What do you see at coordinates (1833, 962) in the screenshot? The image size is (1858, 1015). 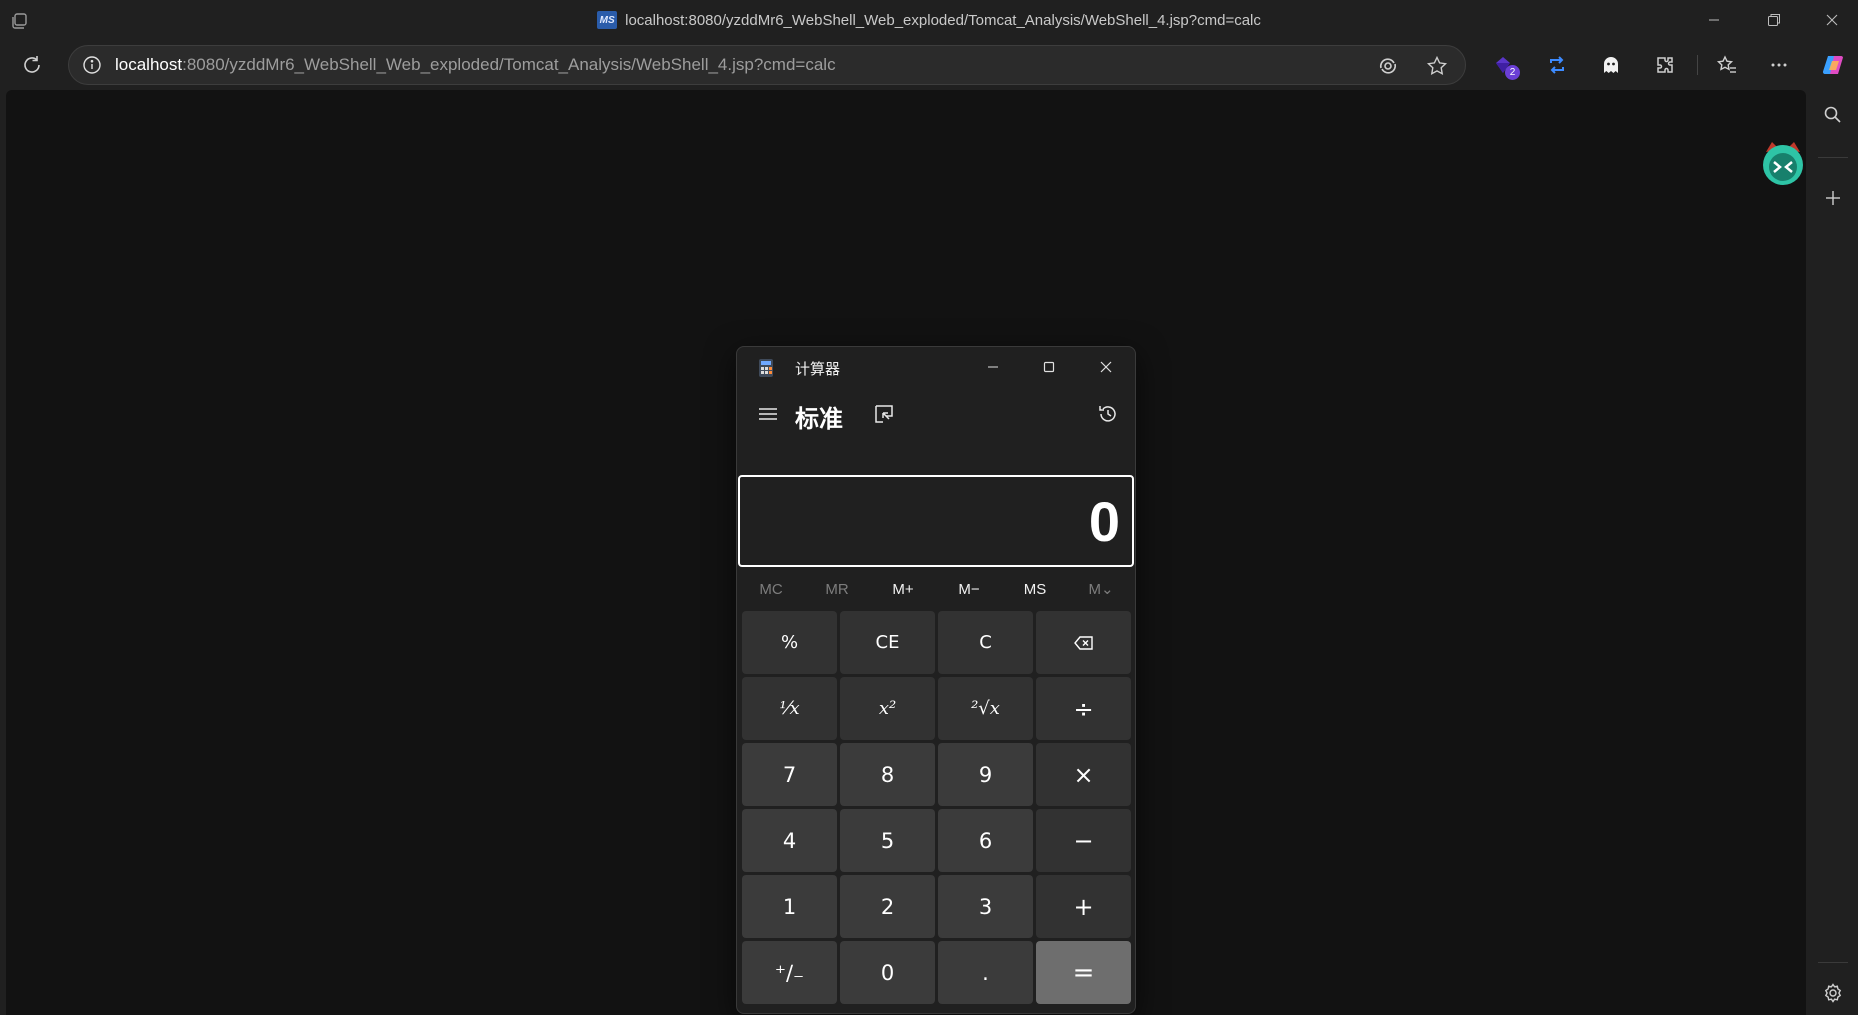 I see `sidebar-divider-bottom` at bounding box center [1833, 962].